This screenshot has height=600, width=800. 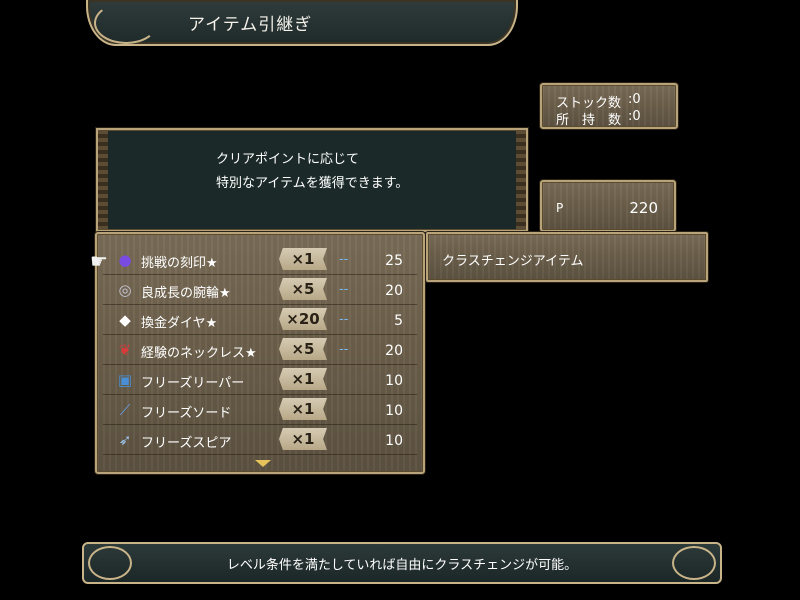 I want to click on screen-title: アイテム引継ぎ, so click(x=250, y=25).